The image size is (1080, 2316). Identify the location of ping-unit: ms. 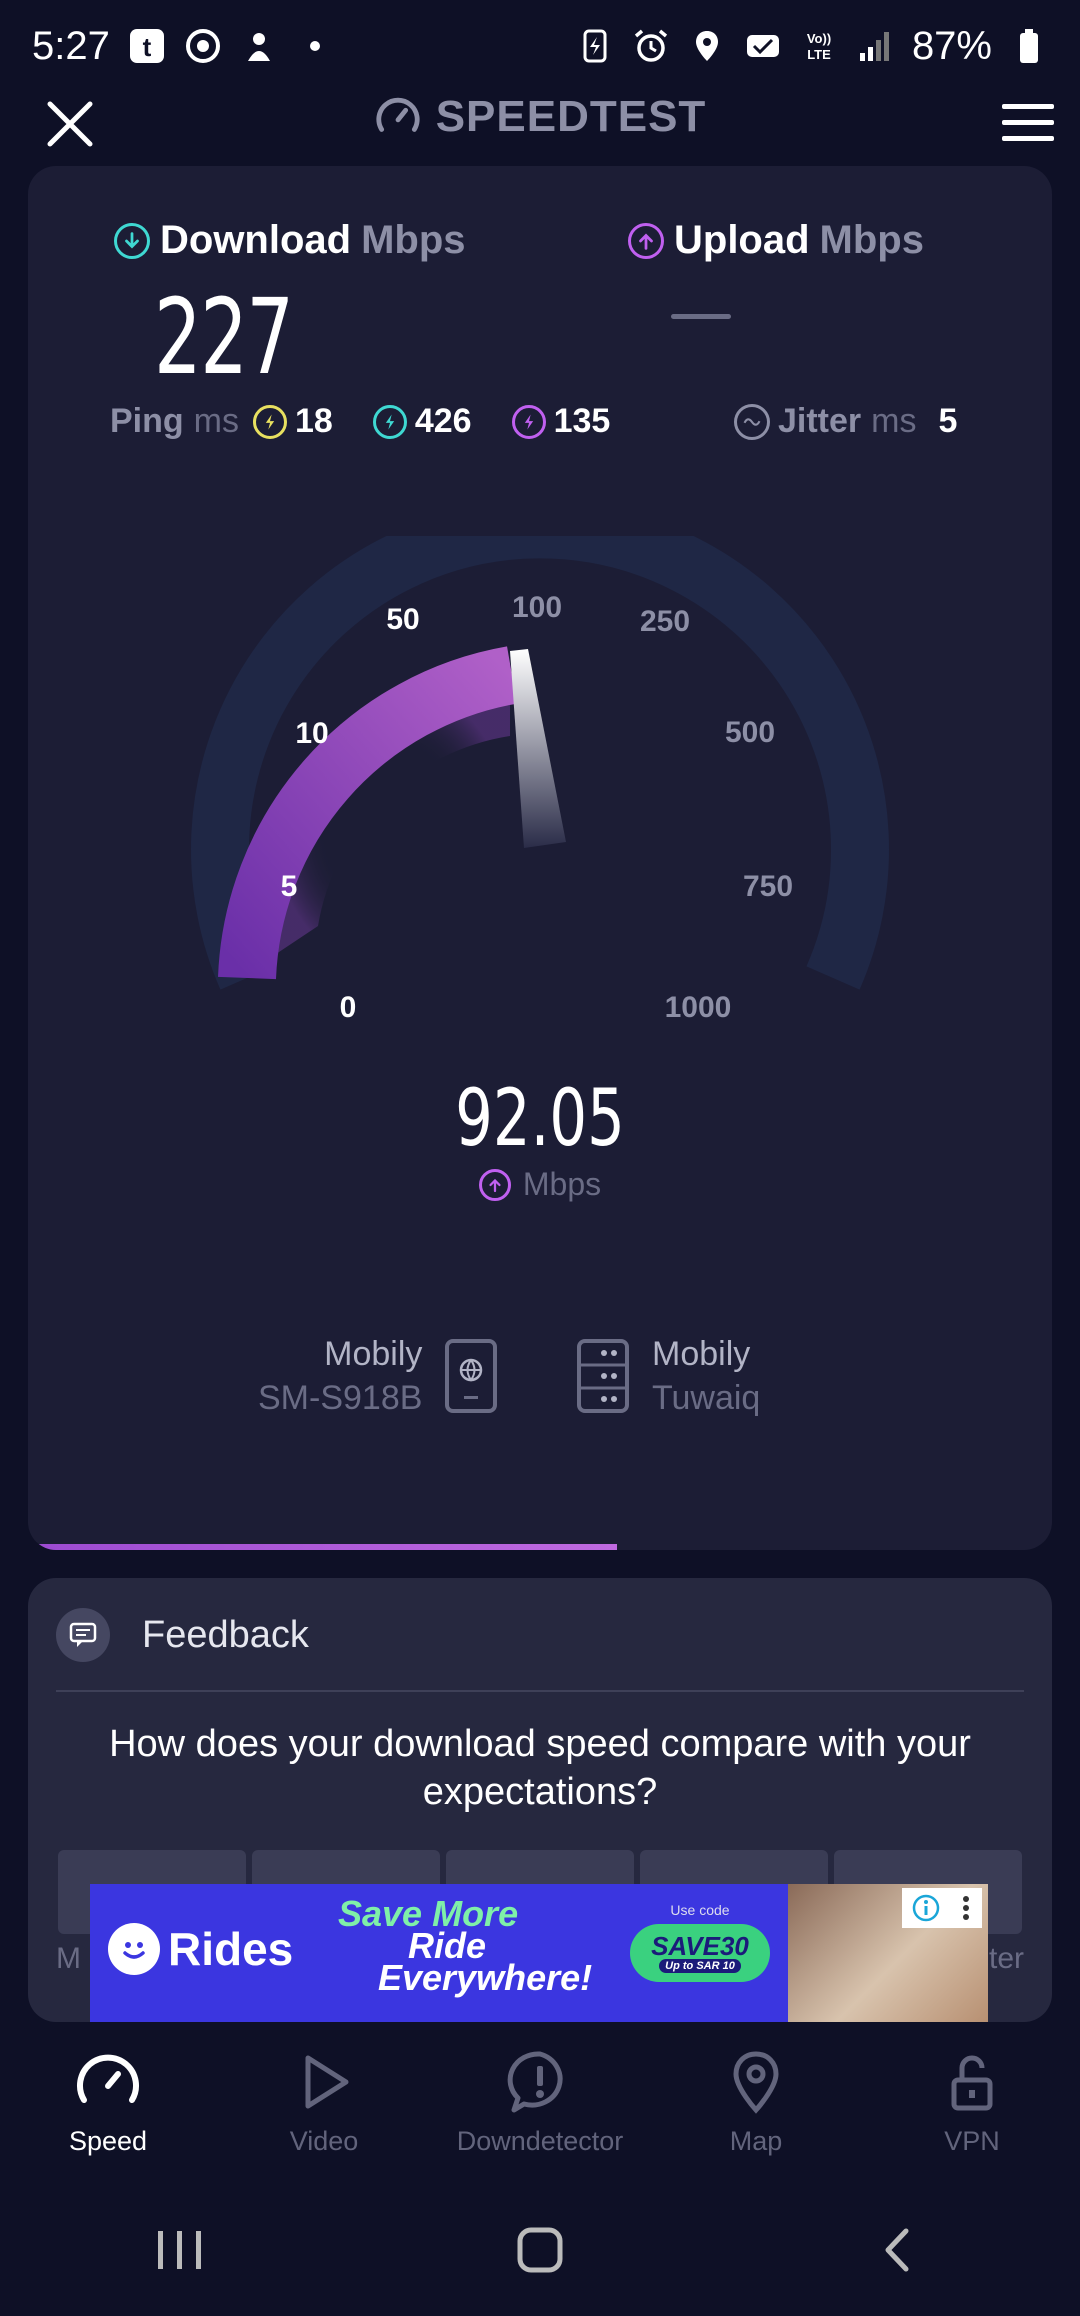
(216, 421).